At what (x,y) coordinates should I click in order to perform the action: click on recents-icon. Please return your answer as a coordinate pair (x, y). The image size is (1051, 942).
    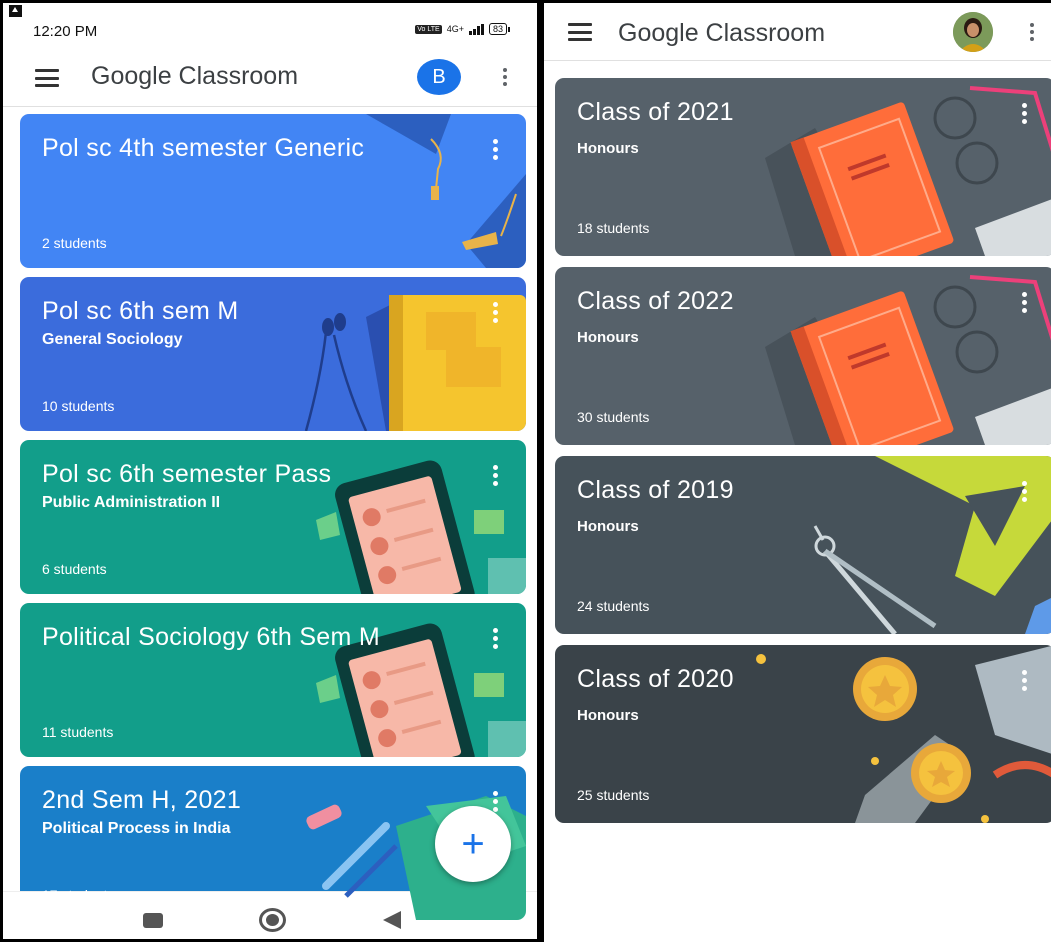
    Looking at the image, I should click on (153, 920).